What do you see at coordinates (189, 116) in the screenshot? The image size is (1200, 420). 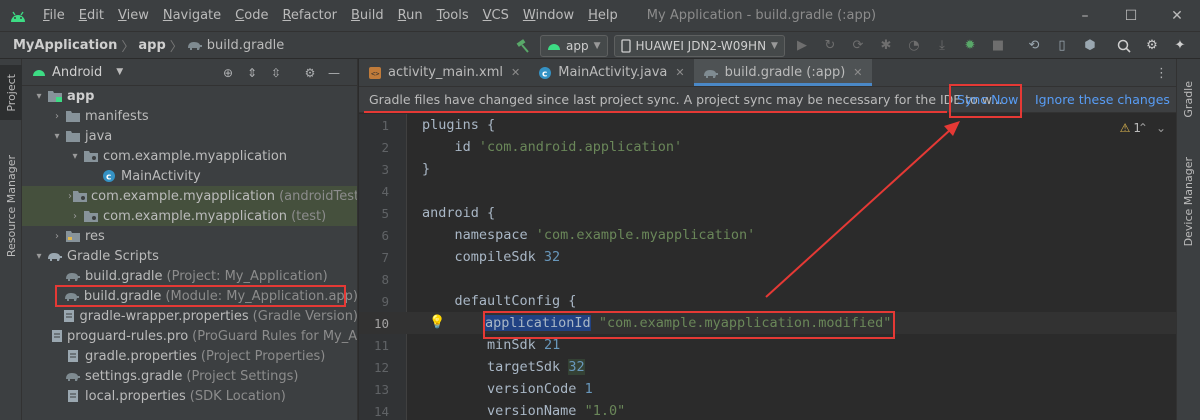 I see `tree-item: › manifests` at bounding box center [189, 116].